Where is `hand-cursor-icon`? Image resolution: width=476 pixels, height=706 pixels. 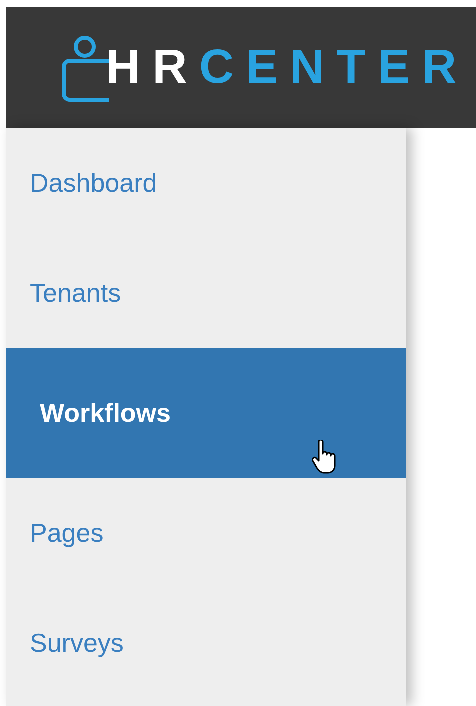 hand-cursor-icon is located at coordinates (325, 457).